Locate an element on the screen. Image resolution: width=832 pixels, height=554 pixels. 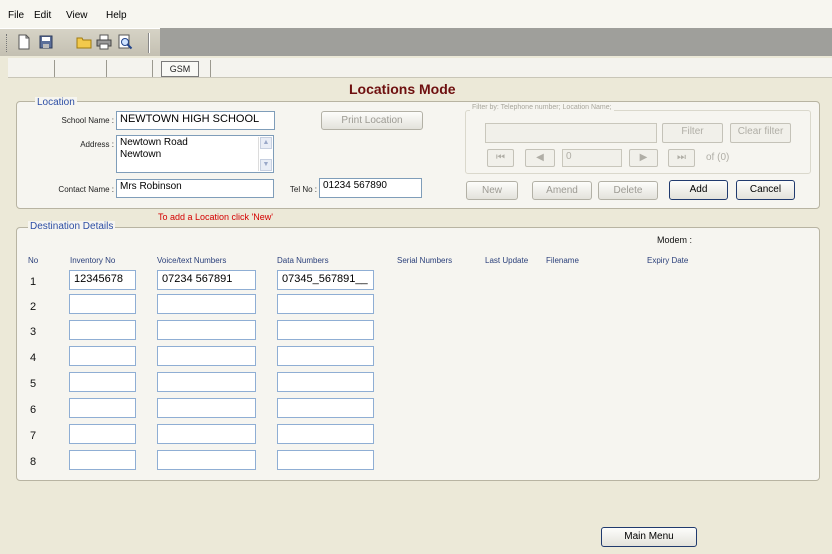
address-field: Newtown Road Newtown is located at coordinates (195, 154).